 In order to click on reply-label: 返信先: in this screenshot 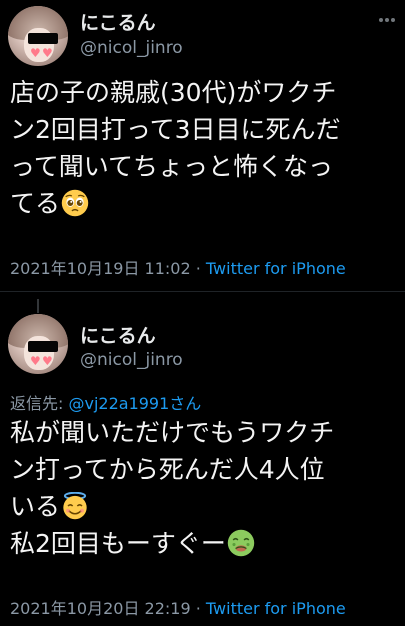, I will do `click(39, 403)`.